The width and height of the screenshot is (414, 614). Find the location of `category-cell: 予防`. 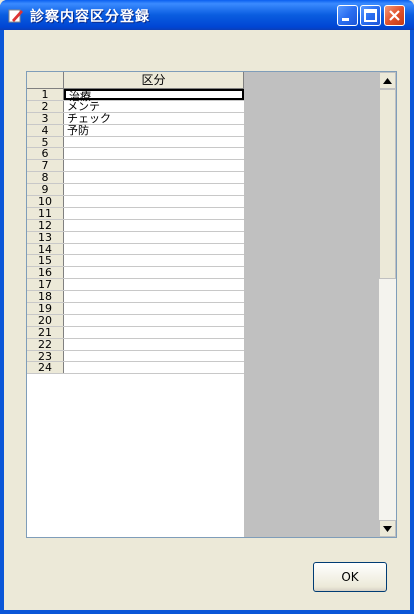

category-cell: 予防 is located at coordinates (154, 130).